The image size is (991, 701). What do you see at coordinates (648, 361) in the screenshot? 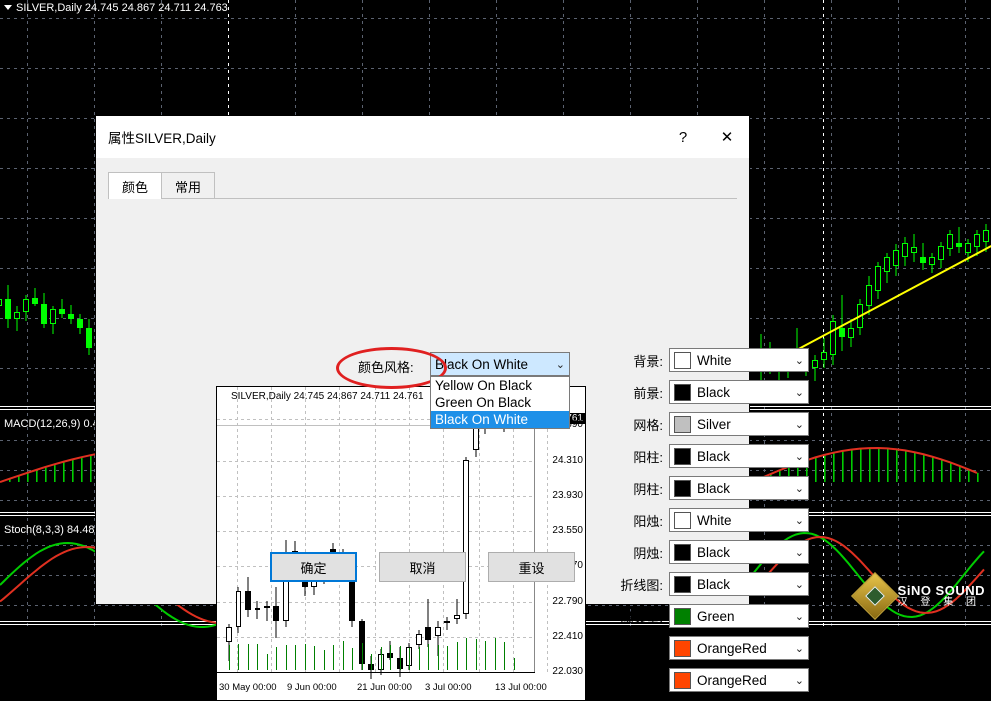
I see `color-field-label: 背景:` at bounding box center [648, 361].